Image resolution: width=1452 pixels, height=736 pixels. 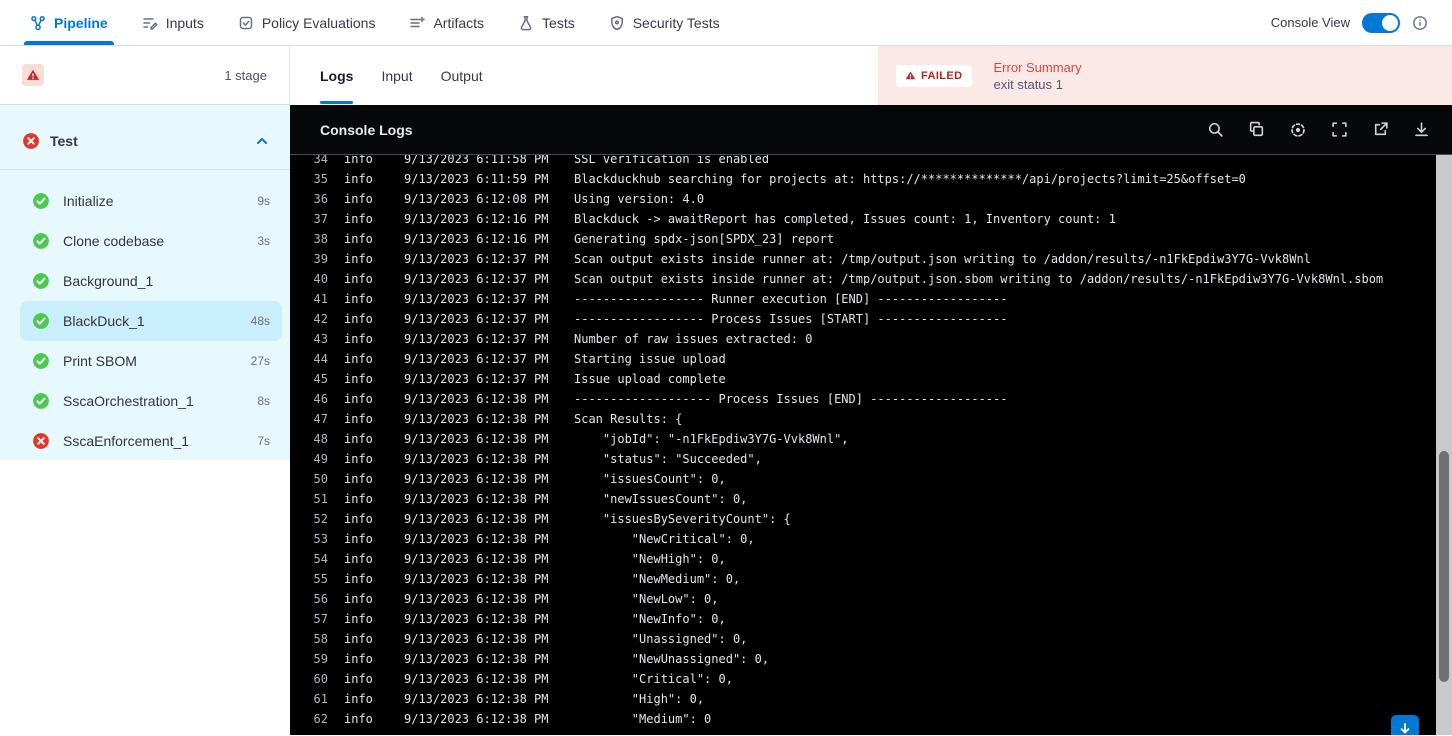 What do you see at coordinates (682, 519) in the screenshot?
I see `log-message: "issuesBySeverityCount": {` at bounding box center [682, 519].